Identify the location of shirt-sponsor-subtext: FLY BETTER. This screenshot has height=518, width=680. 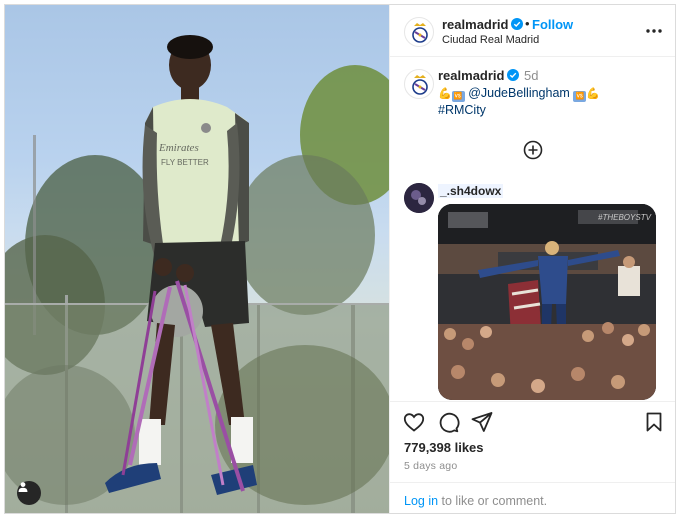
(185, 162).